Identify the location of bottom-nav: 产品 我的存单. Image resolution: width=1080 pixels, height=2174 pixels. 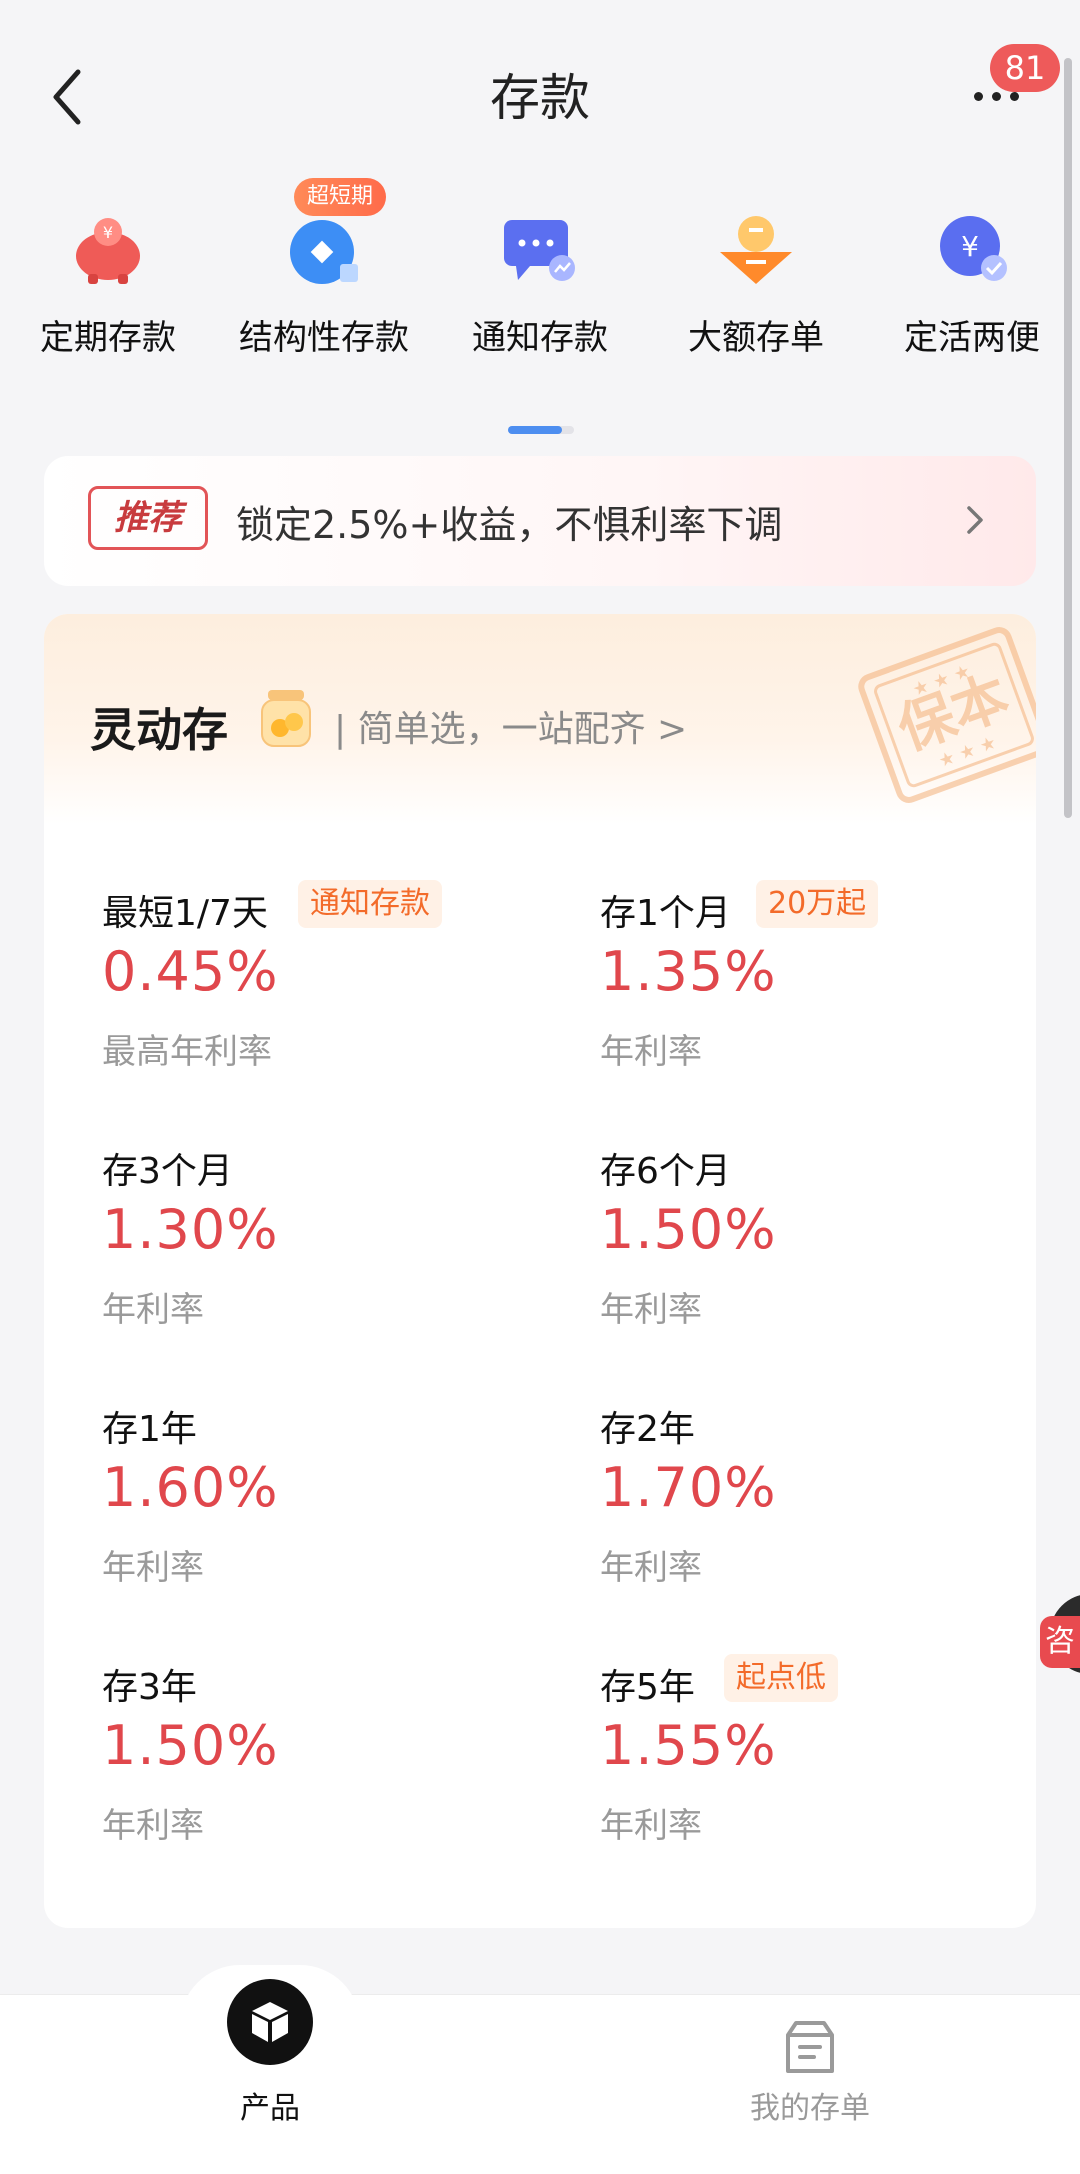
(540, 2069).